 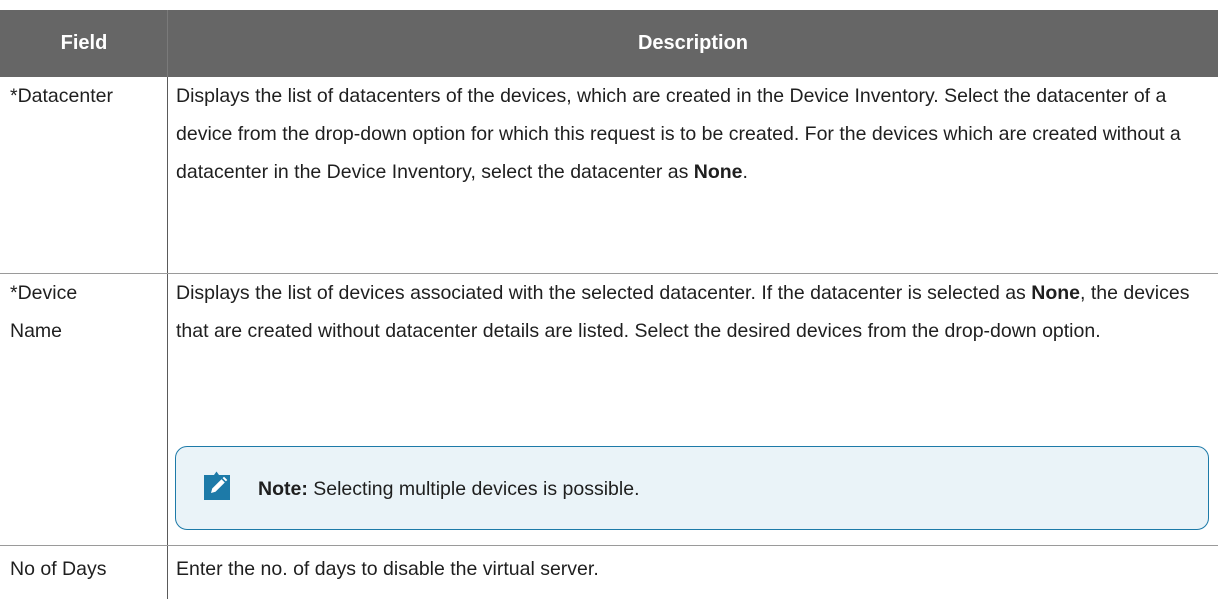 I want to click on header-field: Field, so click(x=84, y=43).